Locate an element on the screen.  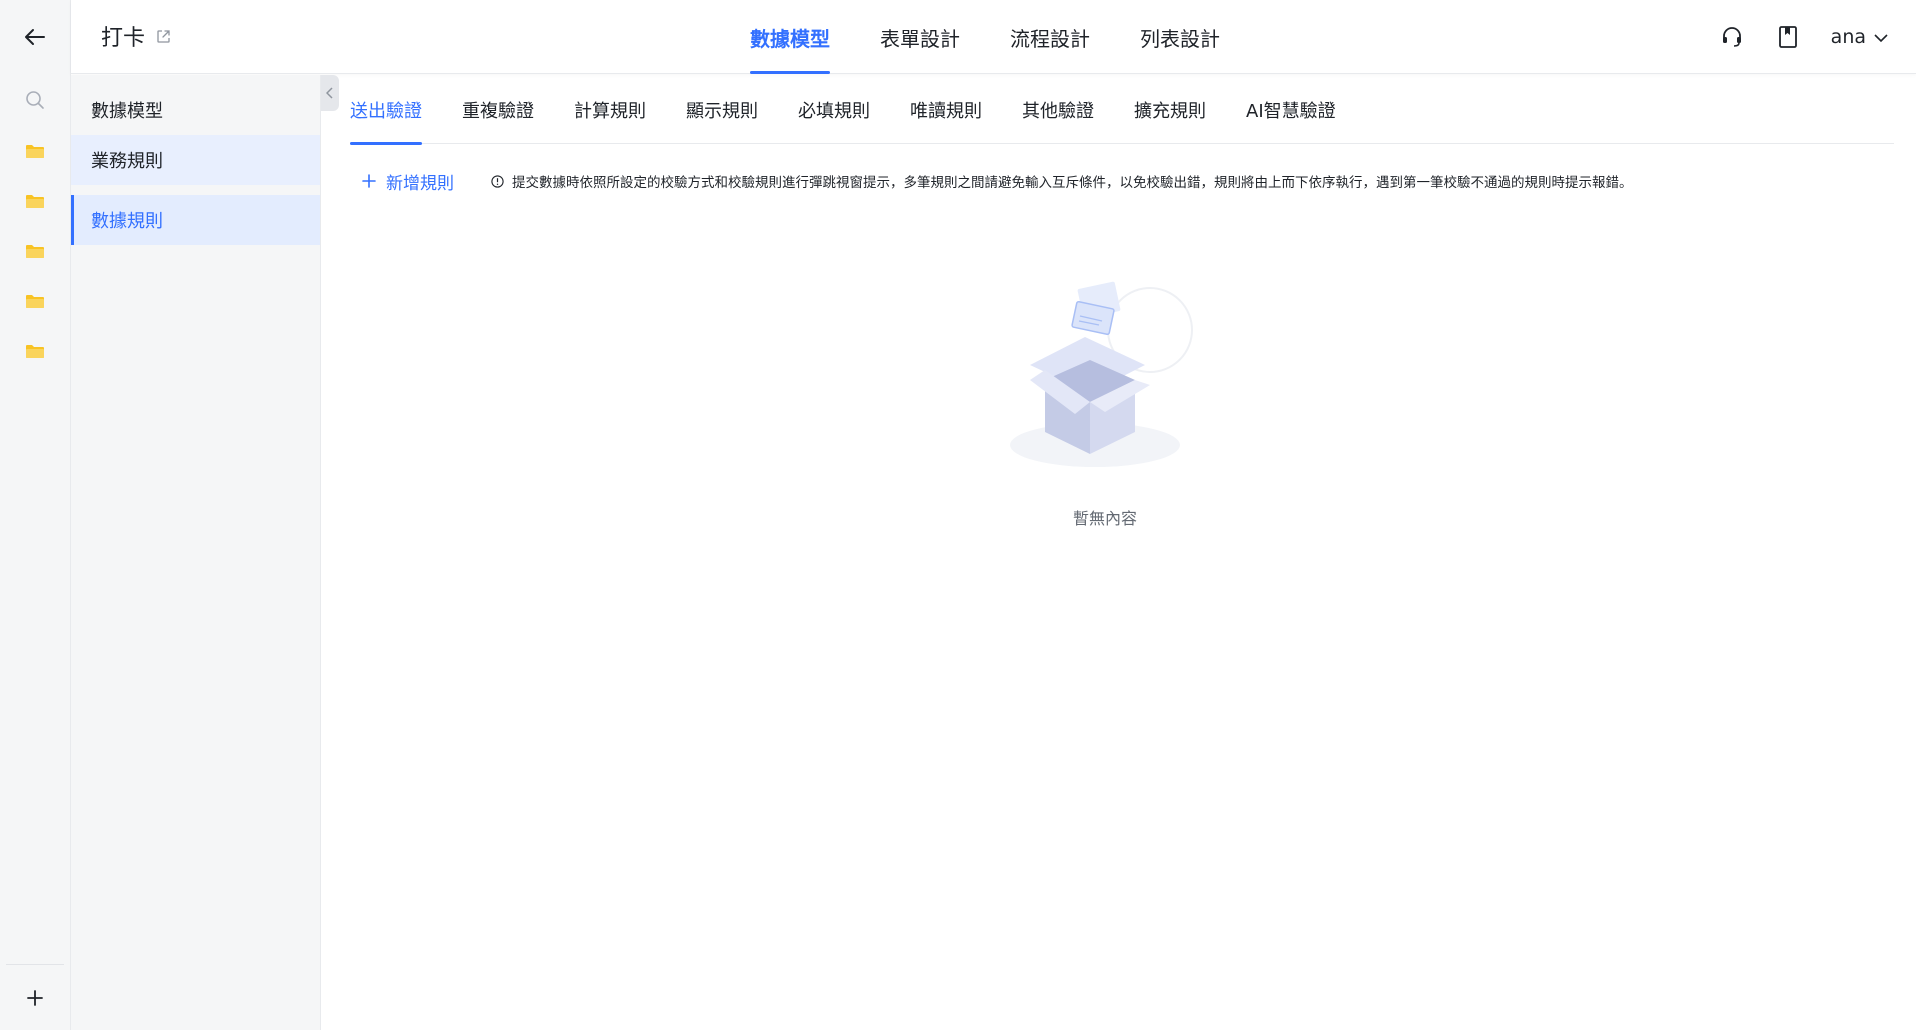
empty-text: 暫無內容 is located at coordinates (1104, 518).